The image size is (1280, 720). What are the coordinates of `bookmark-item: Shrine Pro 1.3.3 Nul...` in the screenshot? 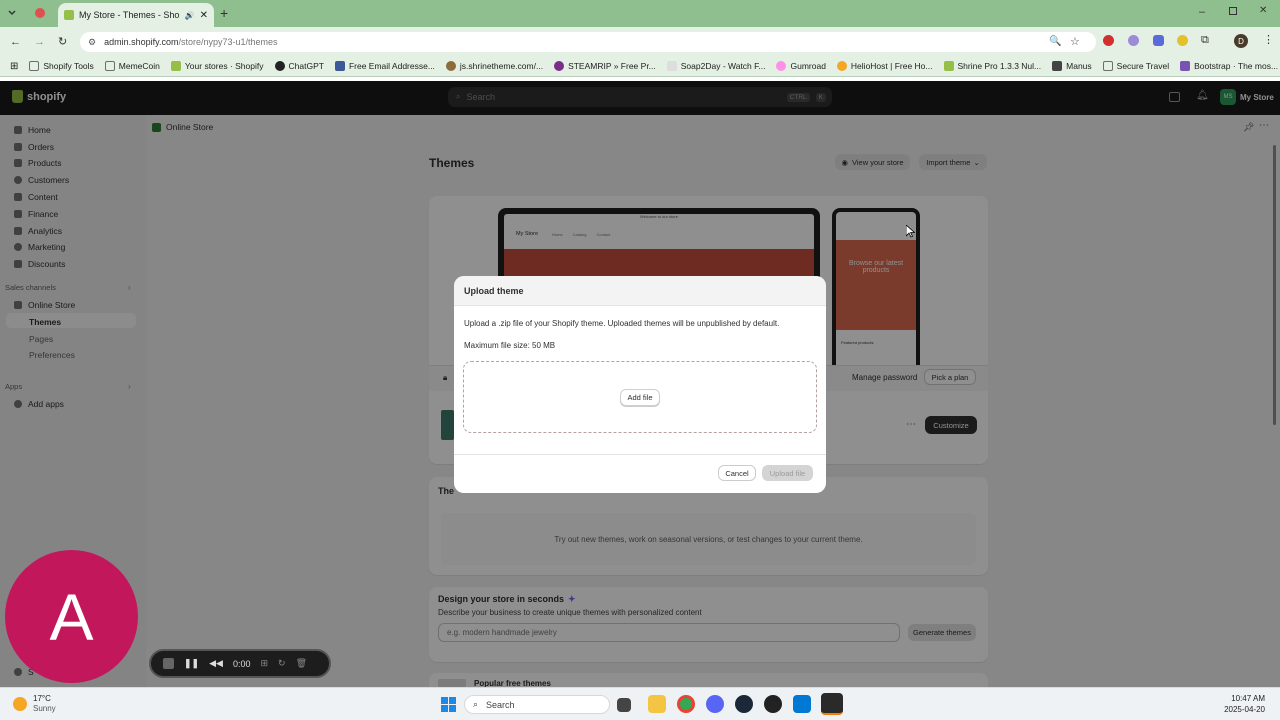 It's located at (992, 66).